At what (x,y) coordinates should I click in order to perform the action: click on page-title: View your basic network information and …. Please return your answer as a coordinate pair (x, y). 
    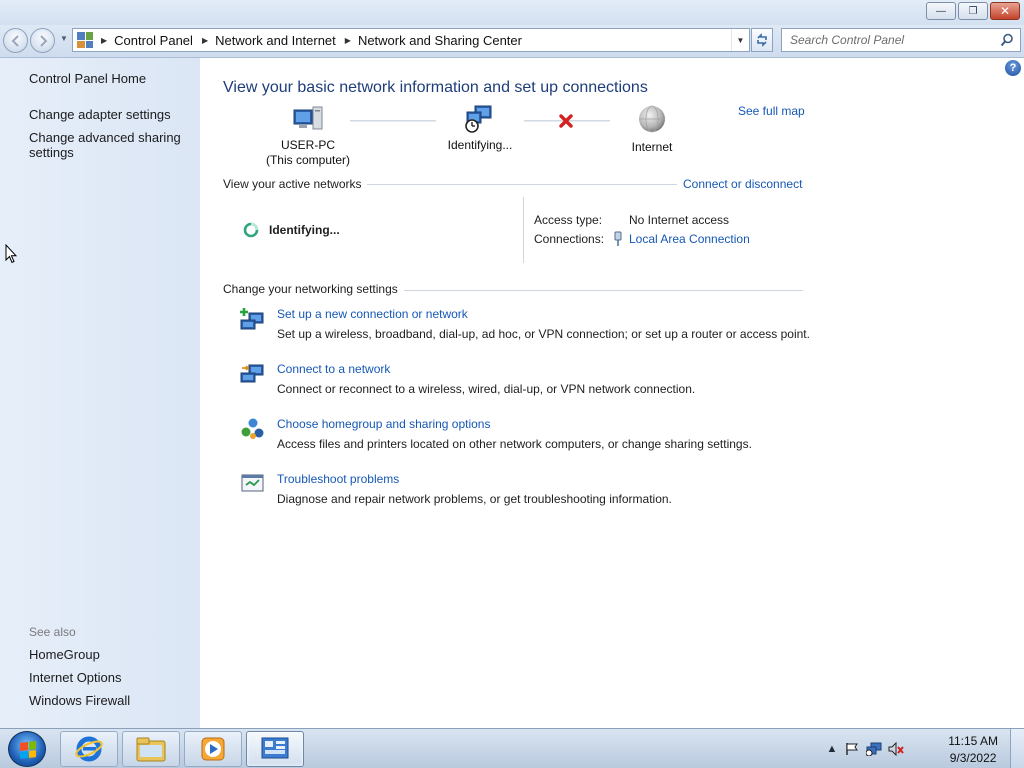
    Looking at the image, I should click on (435, 87).